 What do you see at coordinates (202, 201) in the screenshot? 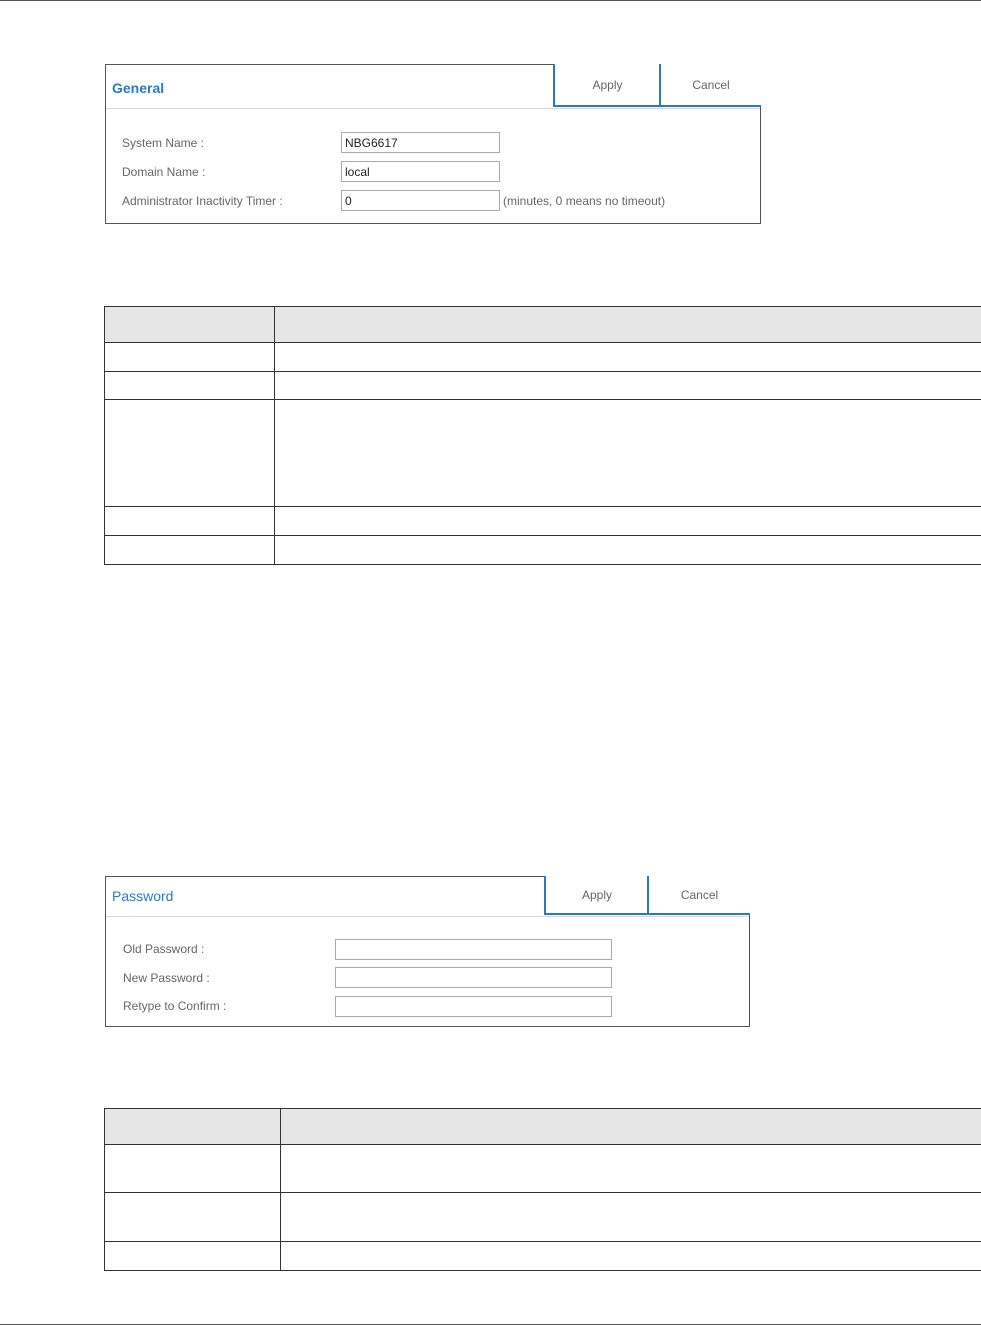
I see `inactivity-timer-label: Administrator Inactivity Timer :` at bounding box center [202, 201].